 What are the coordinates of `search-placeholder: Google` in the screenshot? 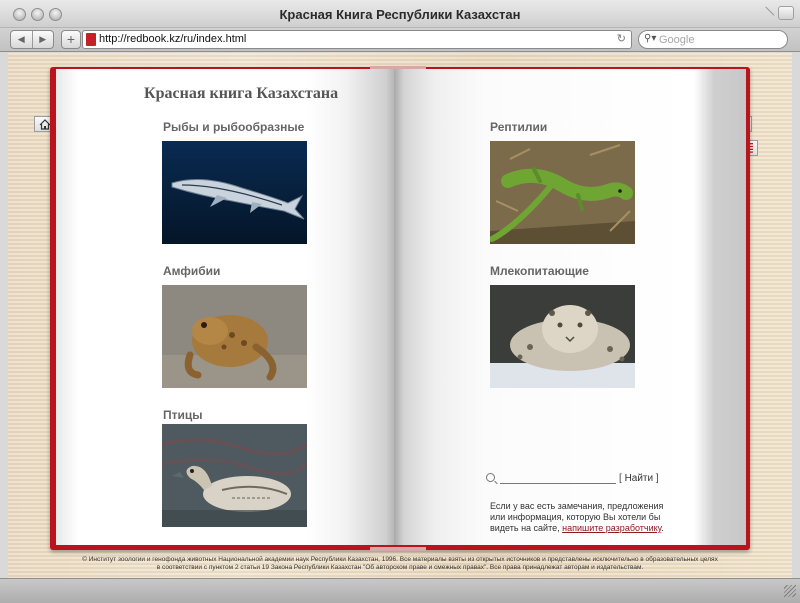 It's located at (677, 40).